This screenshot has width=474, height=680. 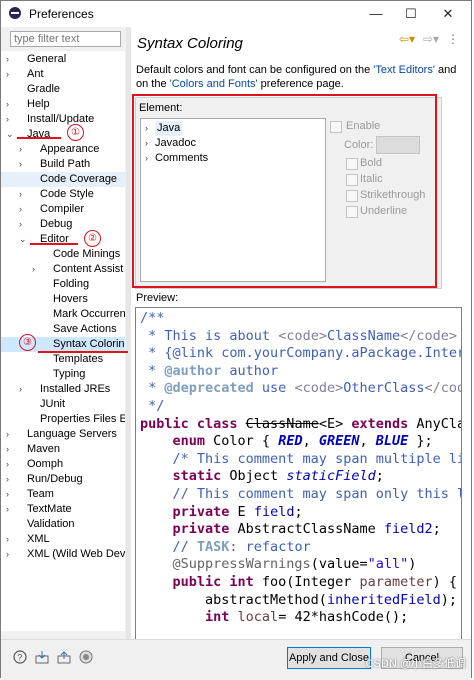 I want to click on tree-item: › TextMate, so click(x=63, y=509).